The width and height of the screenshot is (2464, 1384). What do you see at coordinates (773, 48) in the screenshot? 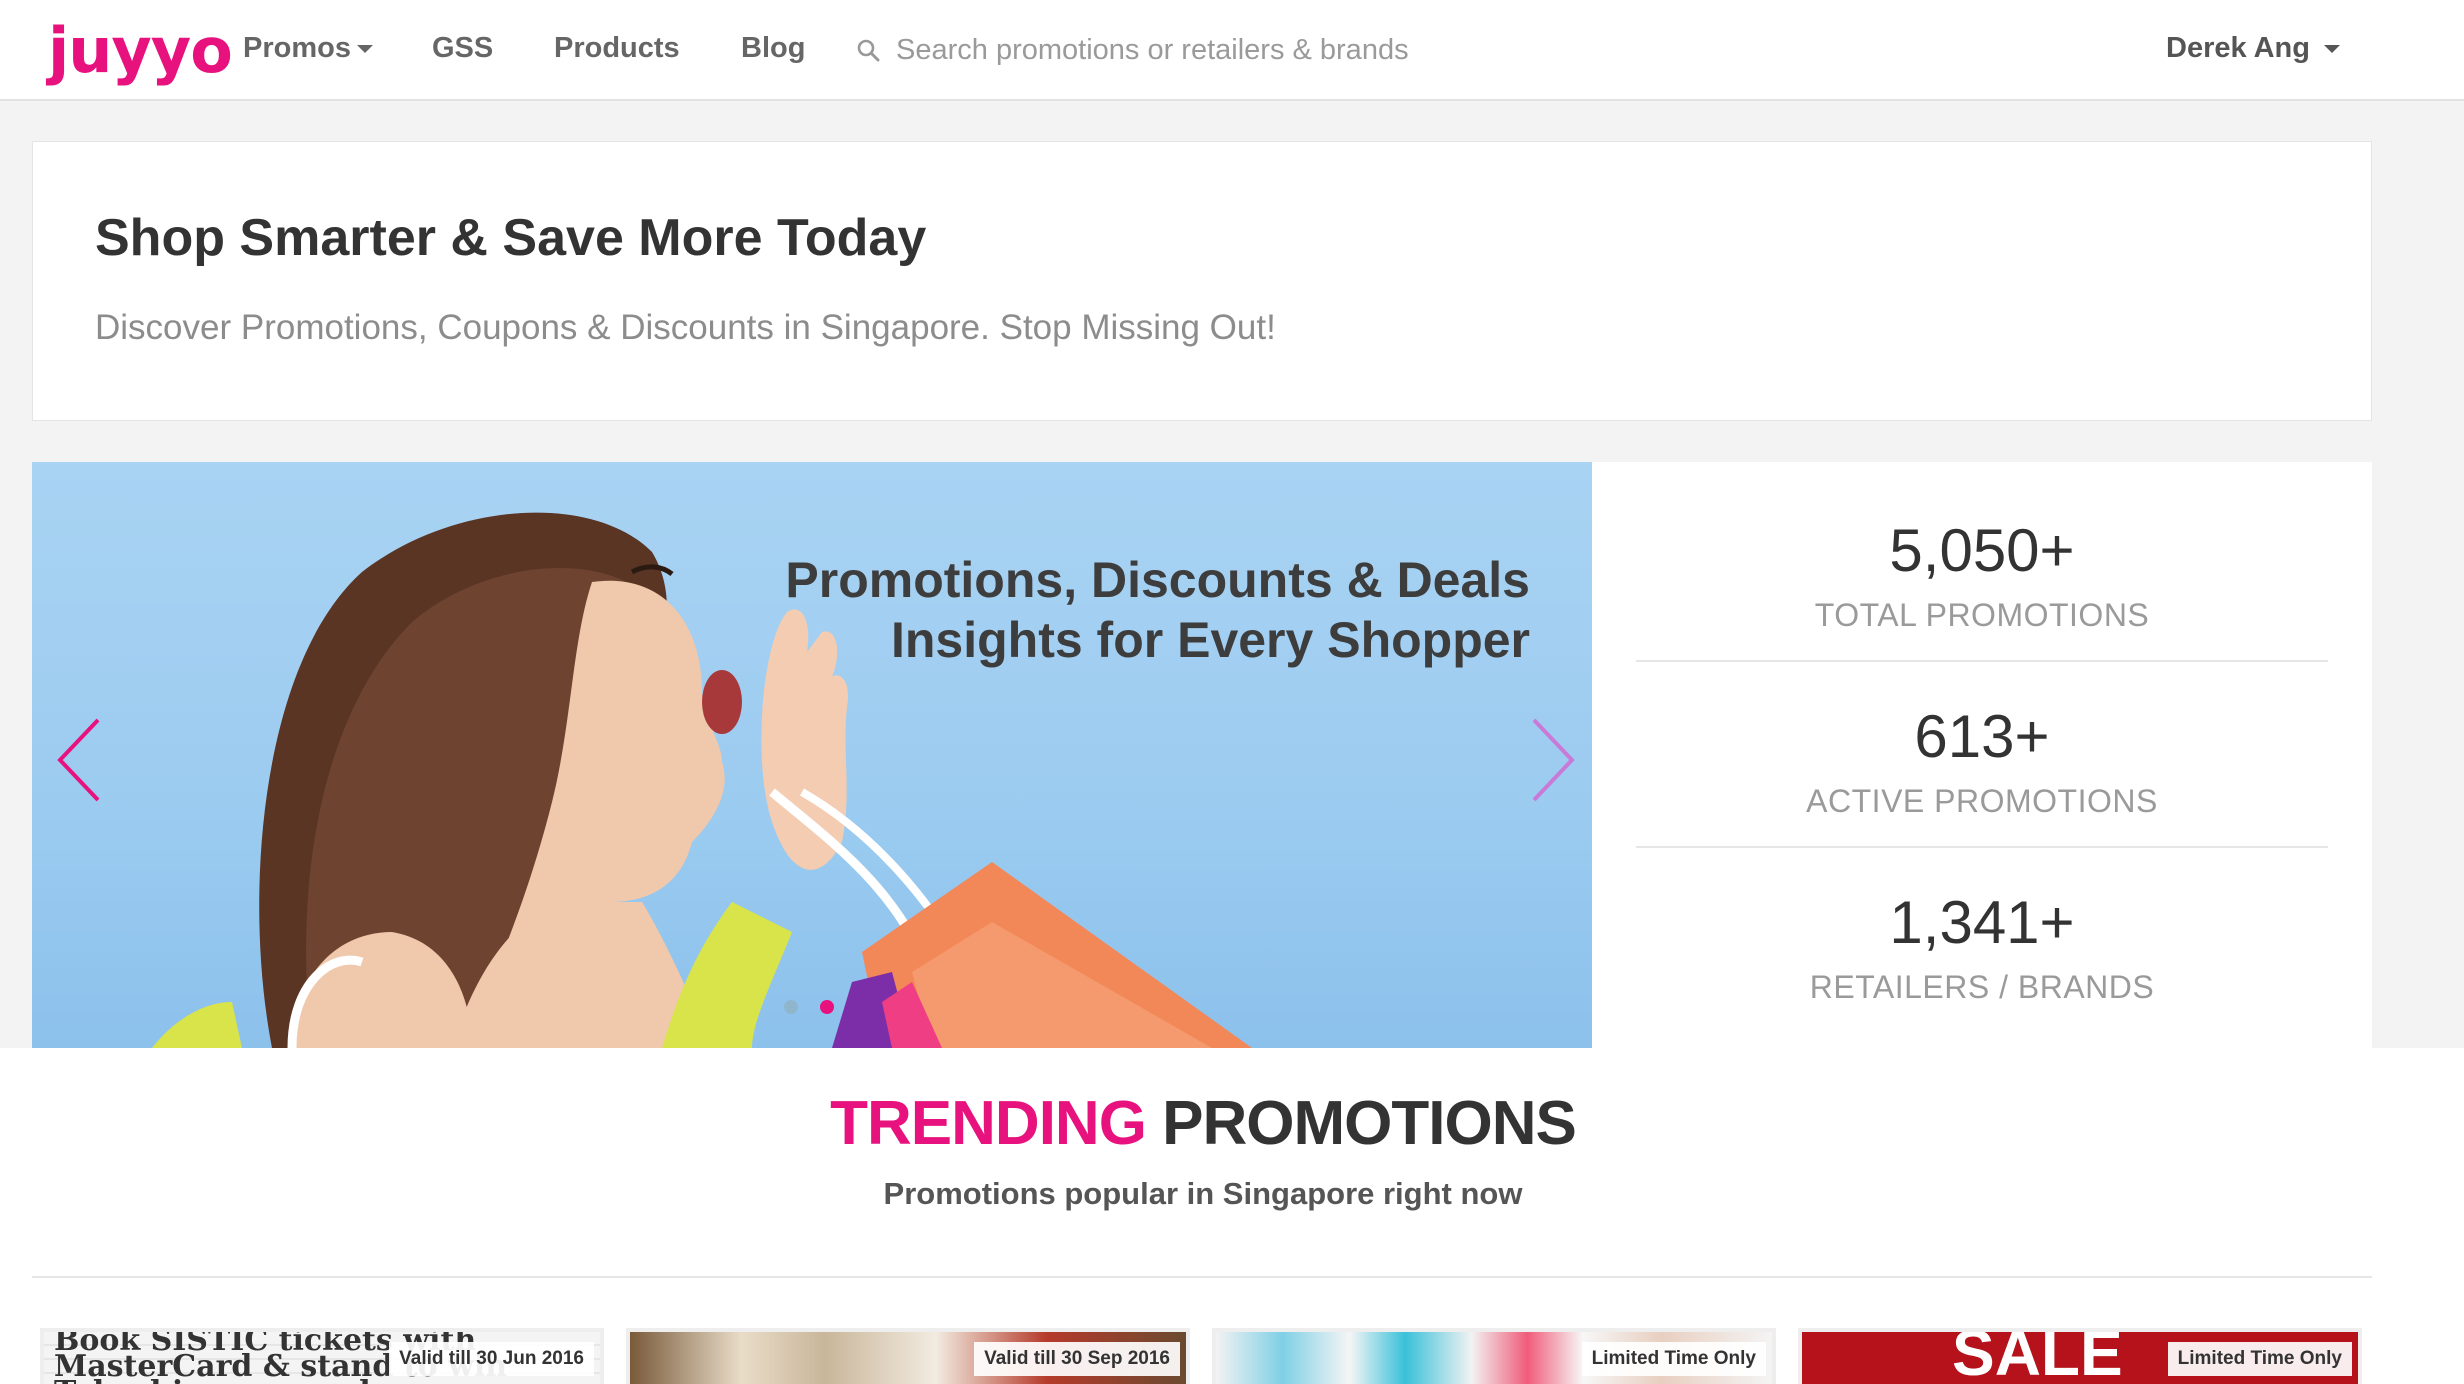
I see `nav-blog: Blog` at bounding box center [773, 48].